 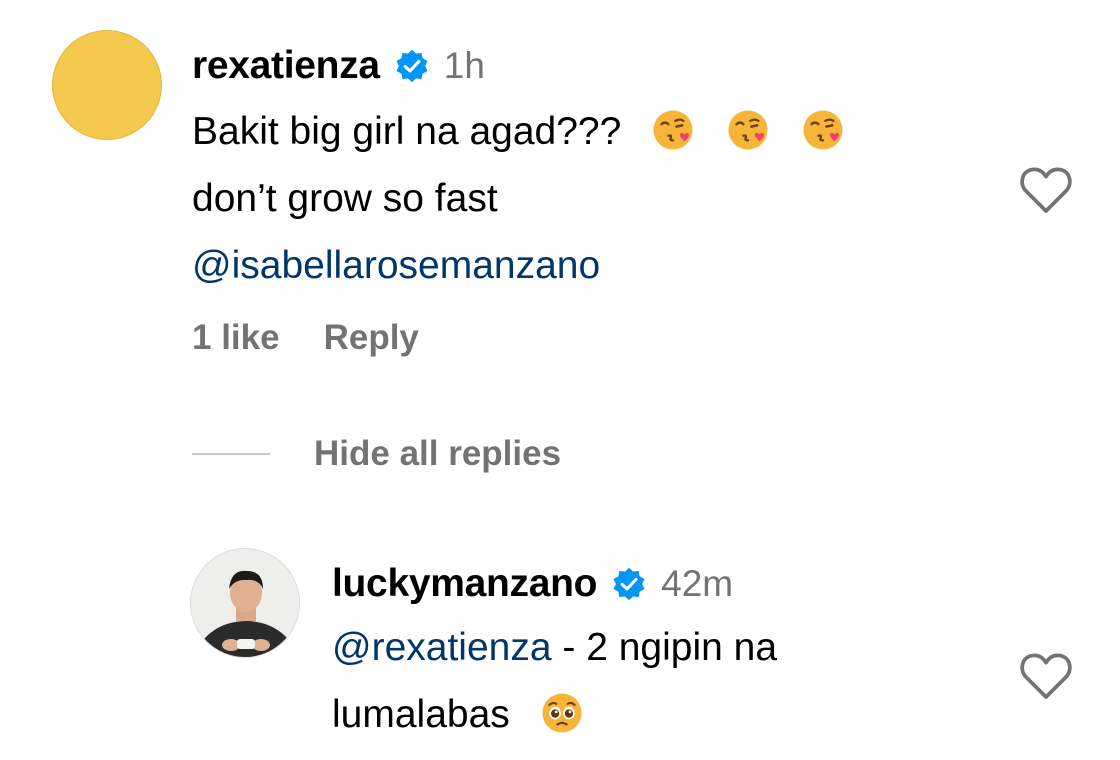 I want to click on comment-actions: 1 like Reply, so click(x=305, y=338).